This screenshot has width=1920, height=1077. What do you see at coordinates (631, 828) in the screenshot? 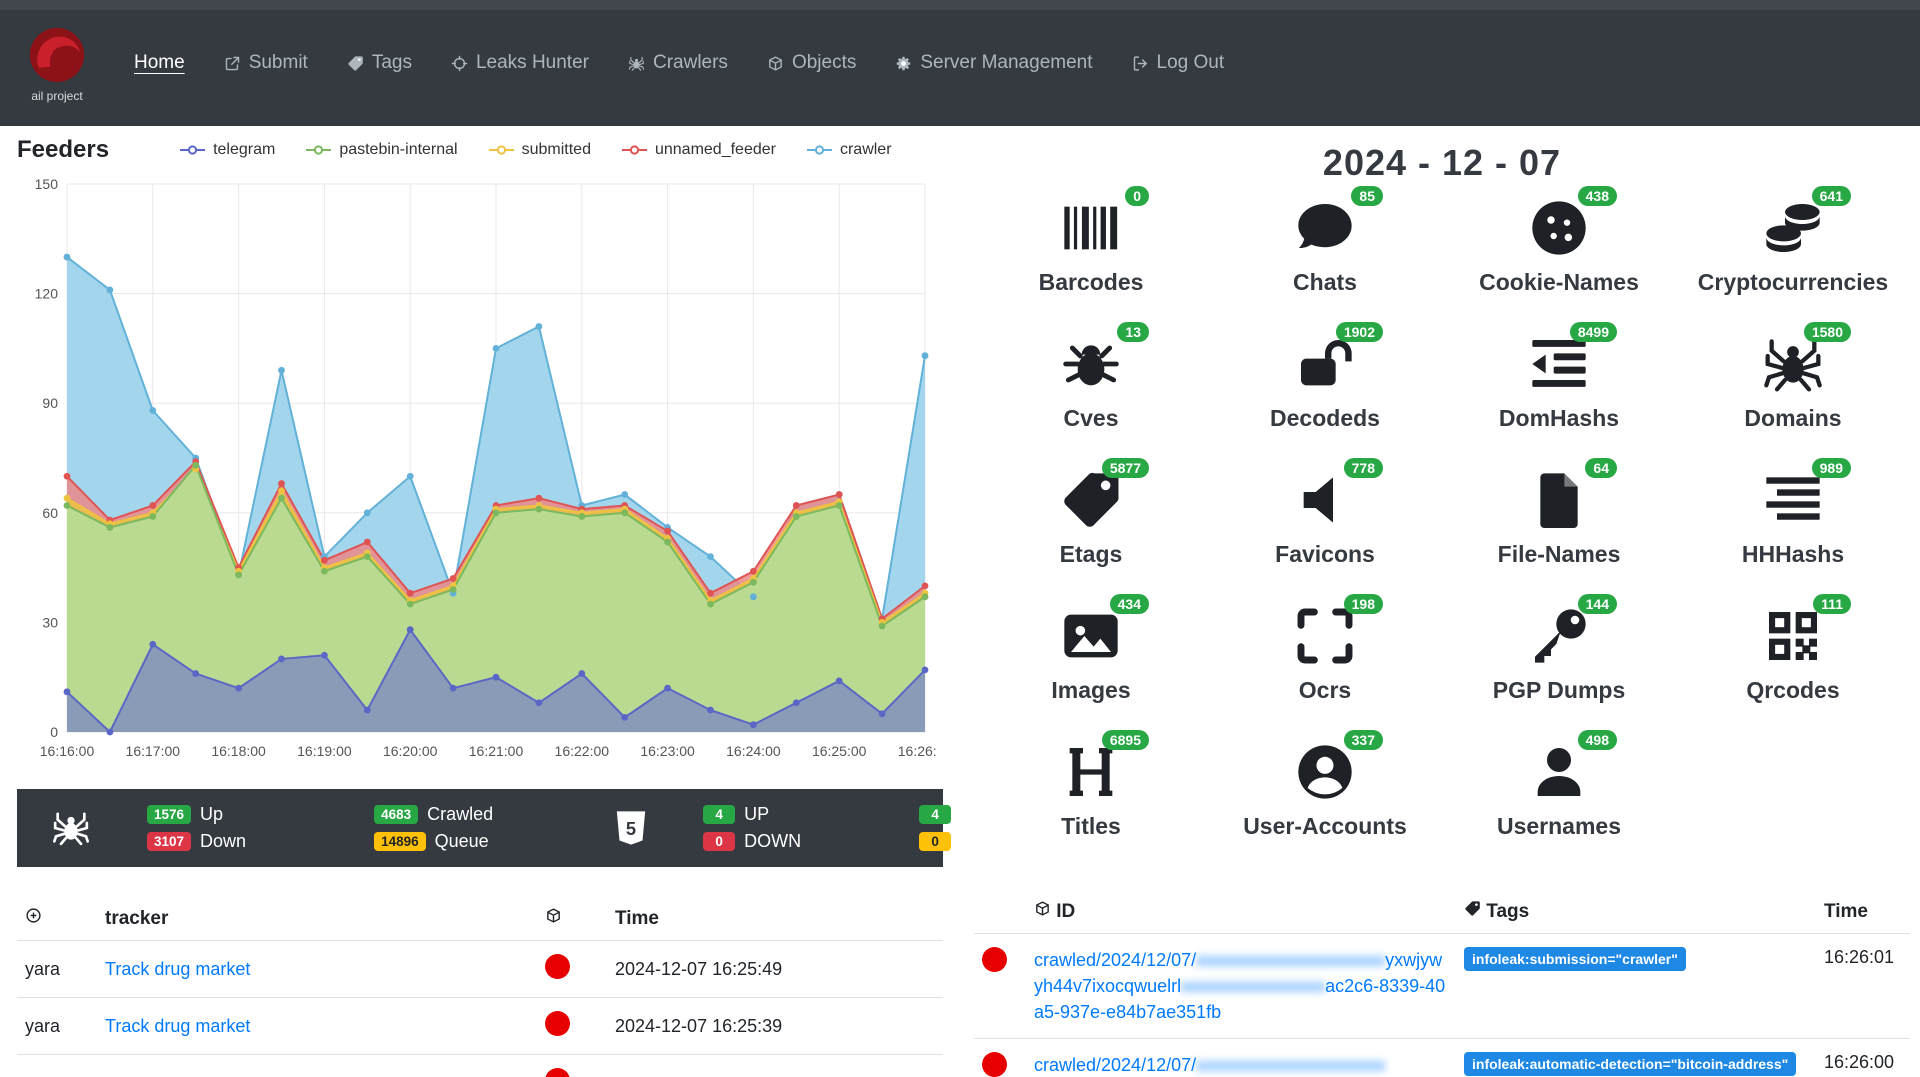
I see `html5-icon: 5` at bounding box center [631, 828].